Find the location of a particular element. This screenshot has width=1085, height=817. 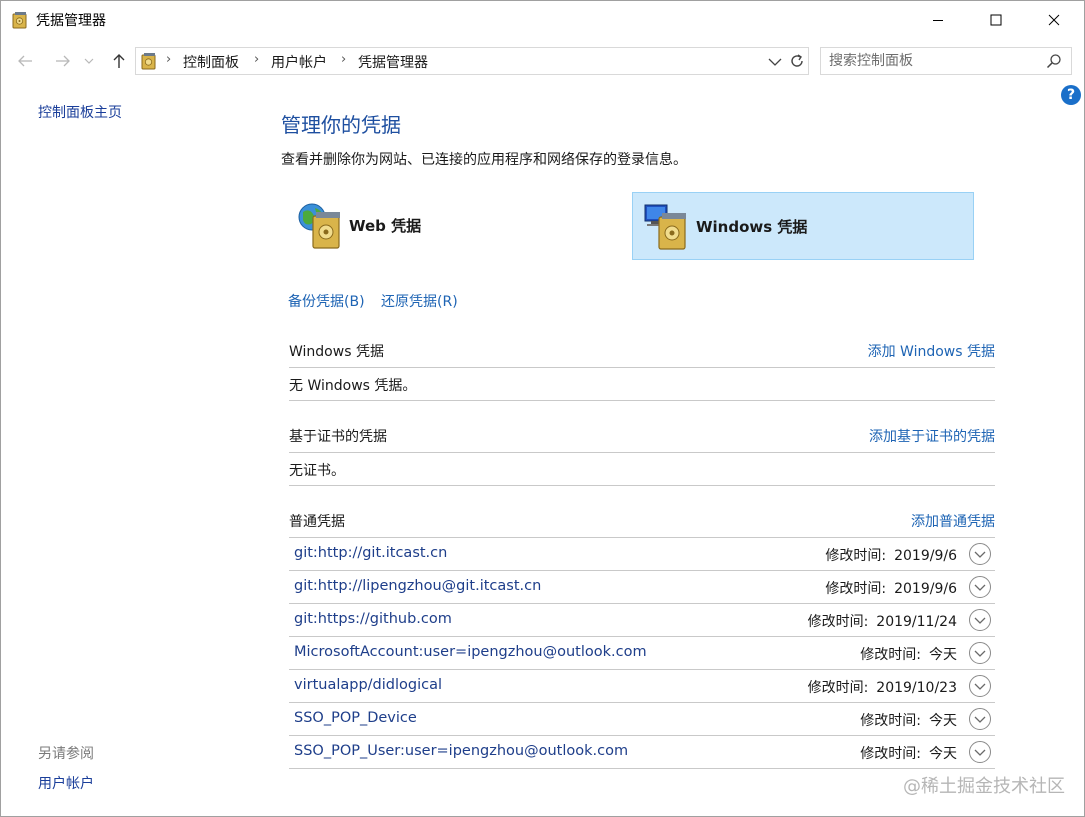

search-input is located at coordinates (934, 61).